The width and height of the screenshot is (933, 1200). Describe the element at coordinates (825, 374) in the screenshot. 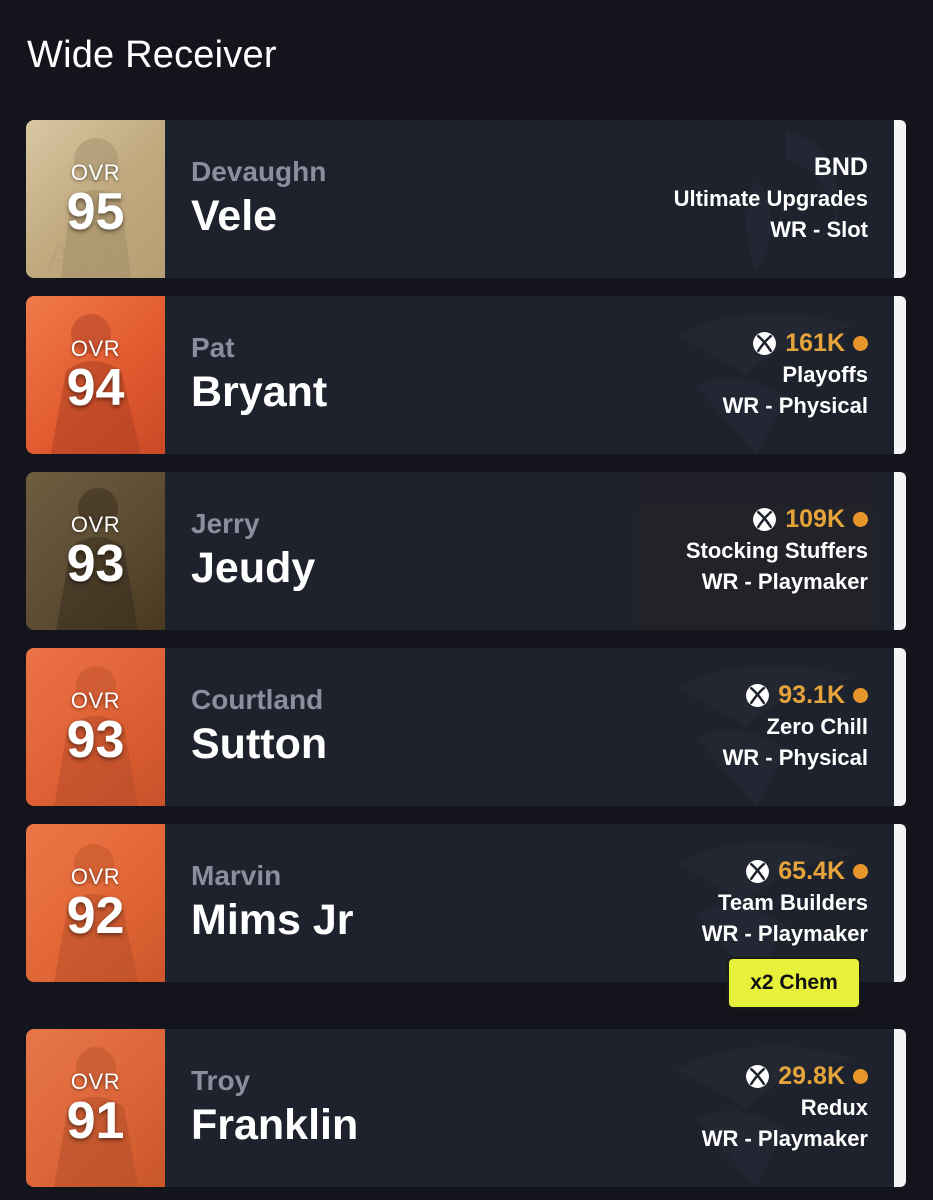

I see `program-name: Playoffs` at that location.